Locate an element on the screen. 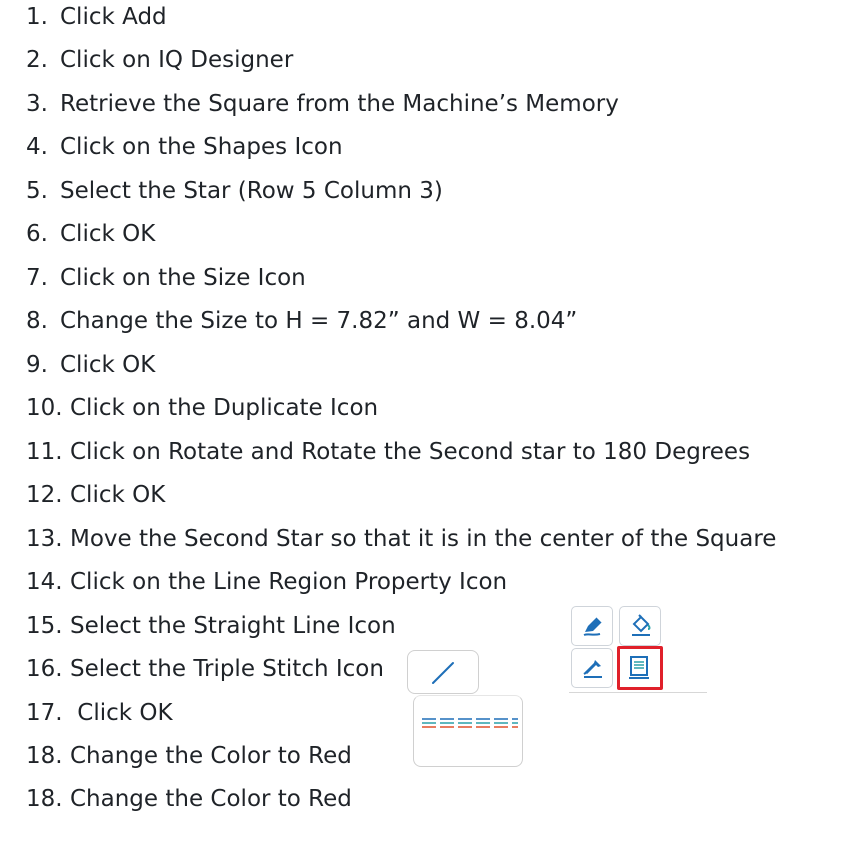 This screenshot has height=852, width=857. step-number: 16. is located at coordinates (44, 669).